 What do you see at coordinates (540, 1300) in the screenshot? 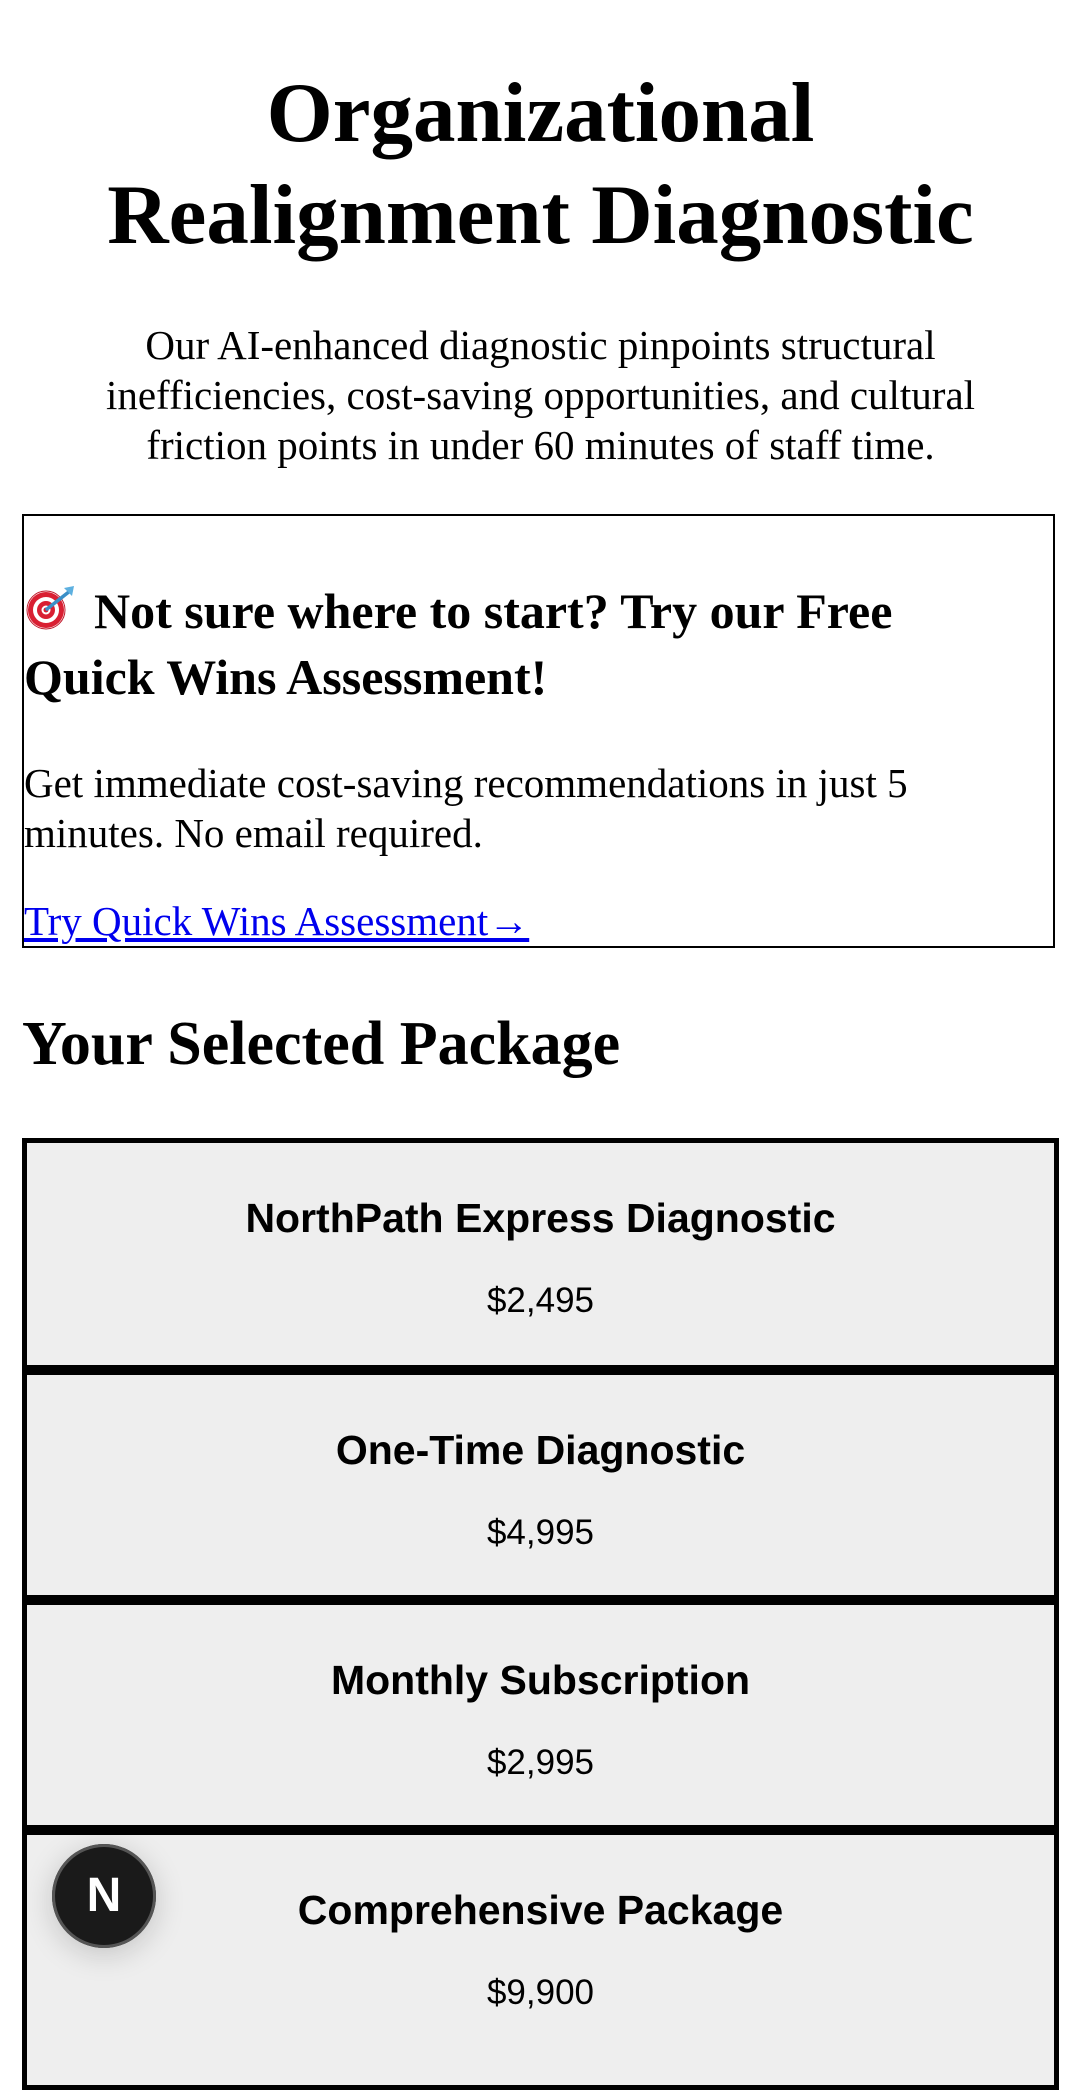
I see `package-price: $2,495` at bounding box center [540, 1300].